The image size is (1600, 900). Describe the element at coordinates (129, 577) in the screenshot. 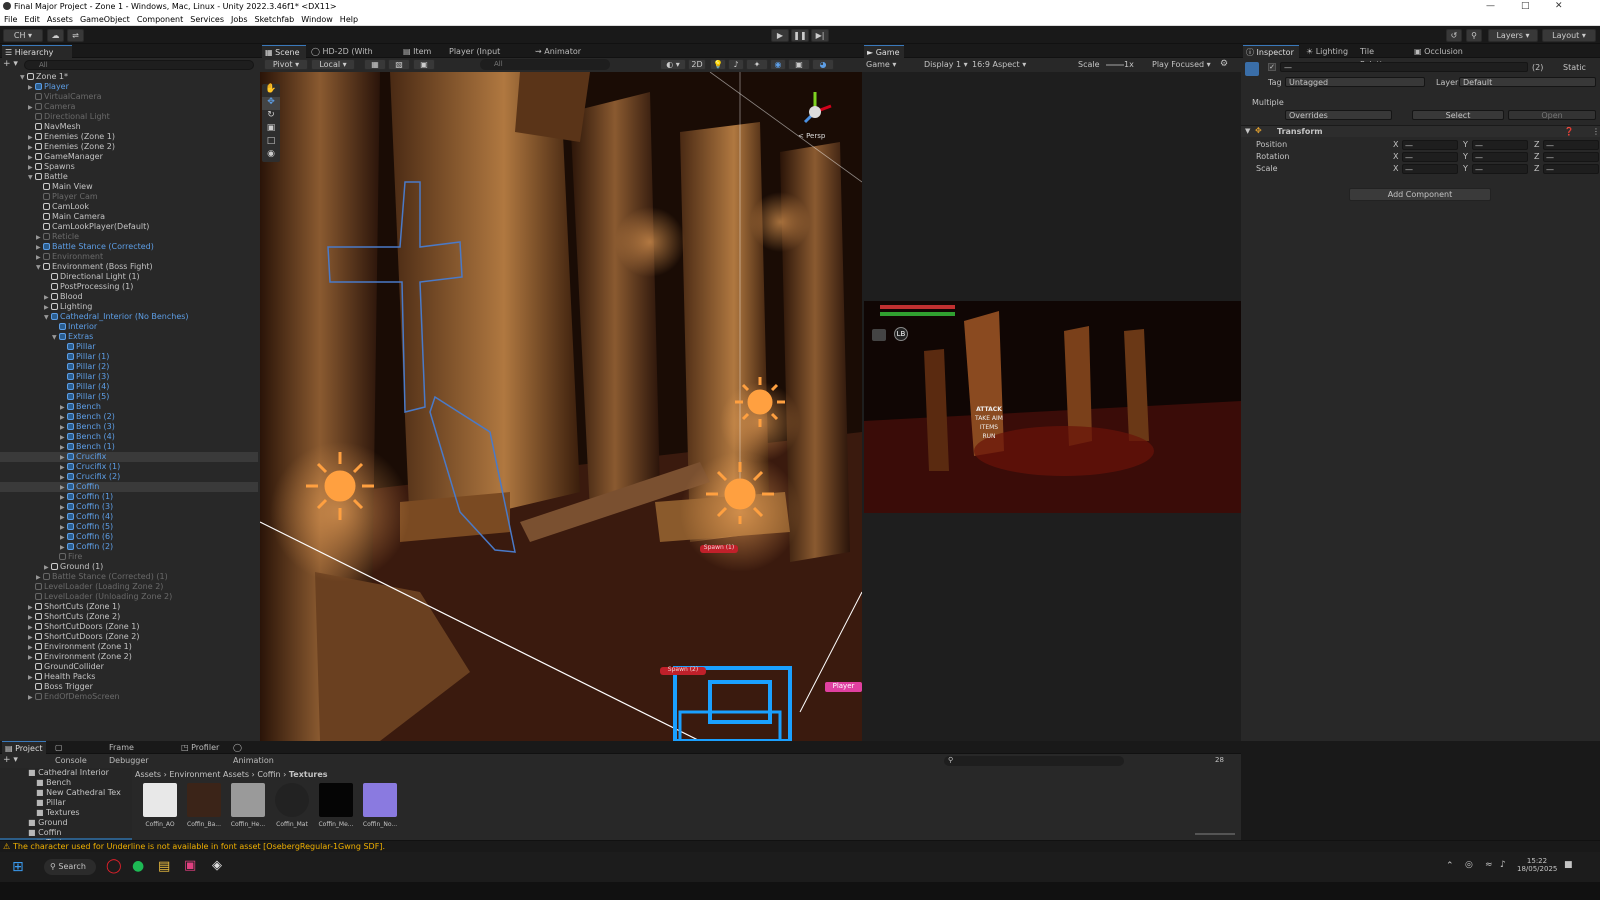

I see `hierarchy-row: ▶ Battle Stance (Corrected) (1)` at that location.